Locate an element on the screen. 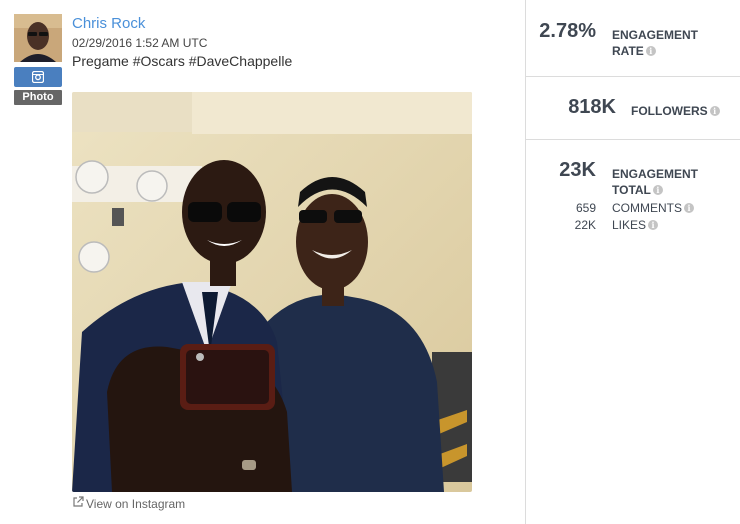  avatar is located at coordinates (38, 38).